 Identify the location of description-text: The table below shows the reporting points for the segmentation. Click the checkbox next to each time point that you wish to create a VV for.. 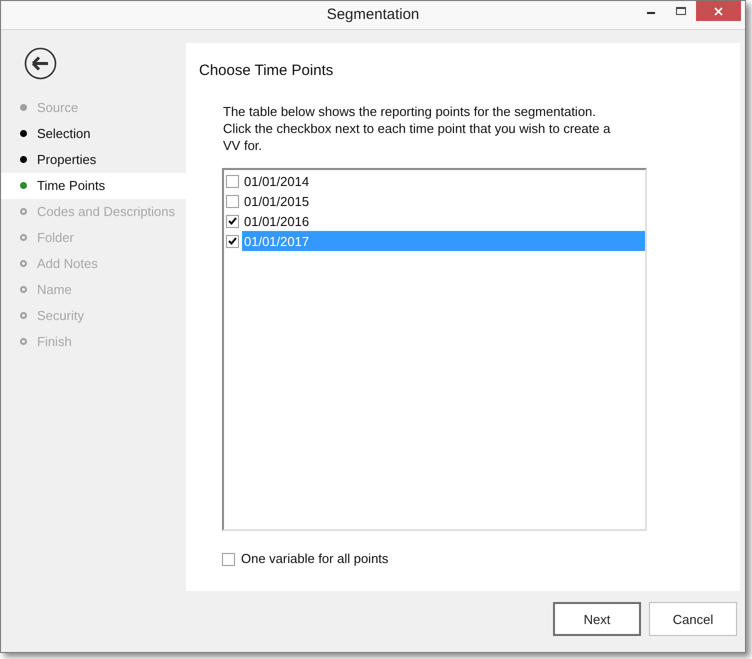
(417, 128).